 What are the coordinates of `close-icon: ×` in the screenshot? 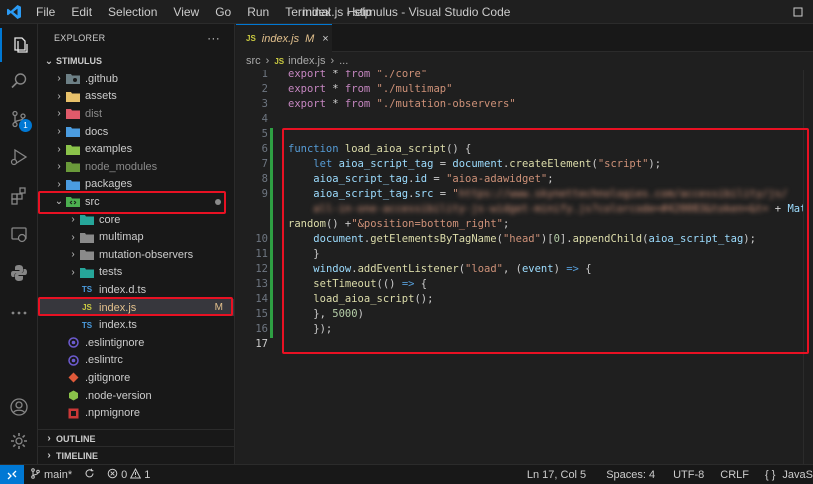 It's located at (325, 39).